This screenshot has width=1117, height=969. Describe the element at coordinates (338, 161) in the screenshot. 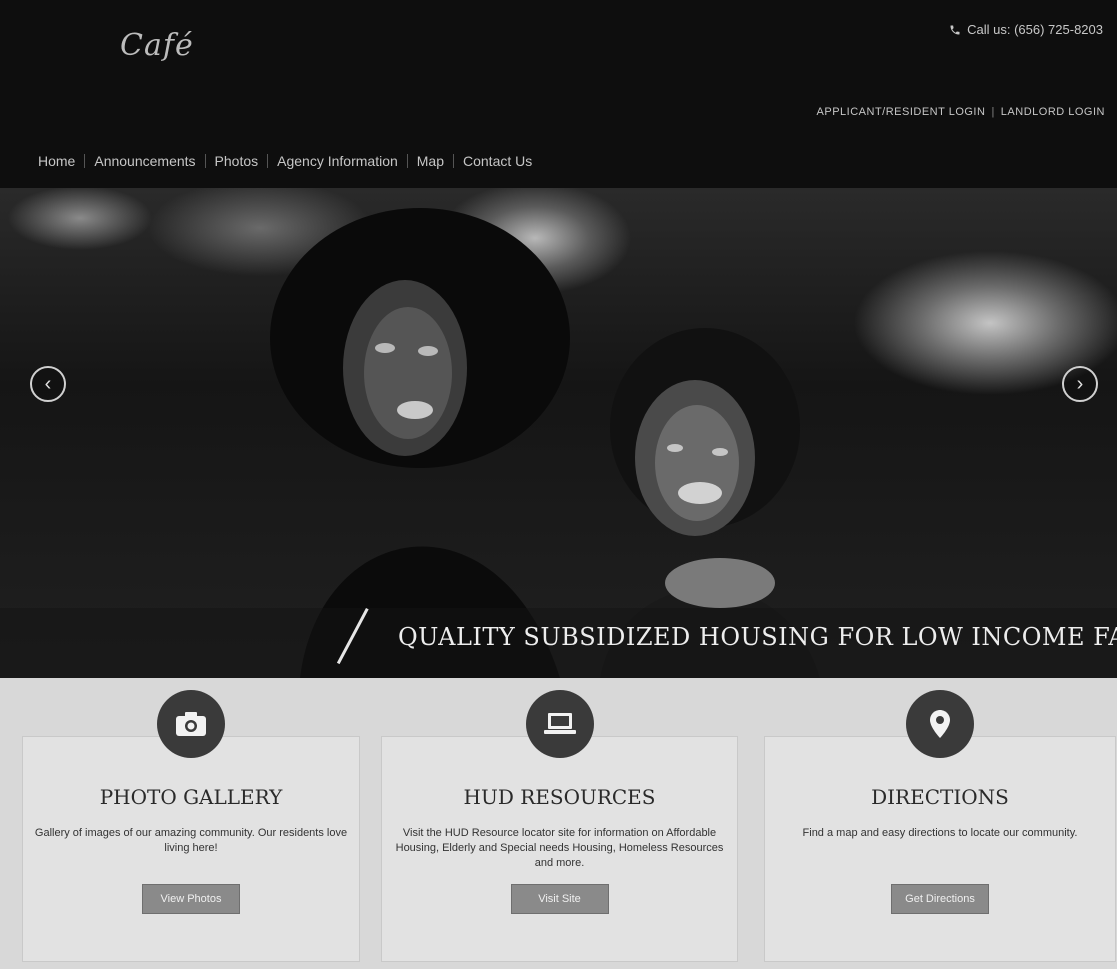

I see `nav-agency-information: Agency Information` at that location.